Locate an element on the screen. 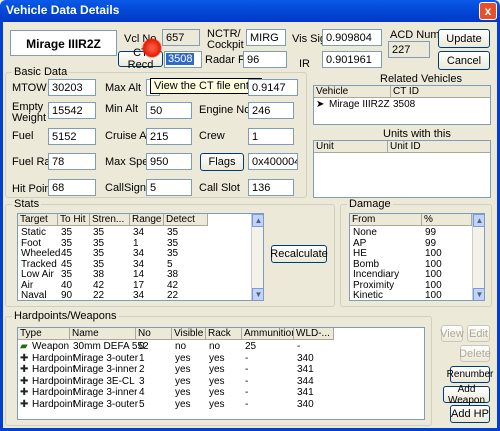 The height and width of the screenshot is (431, 500). hardpoints-col-header: Visible is located at coordinates (189, 334).